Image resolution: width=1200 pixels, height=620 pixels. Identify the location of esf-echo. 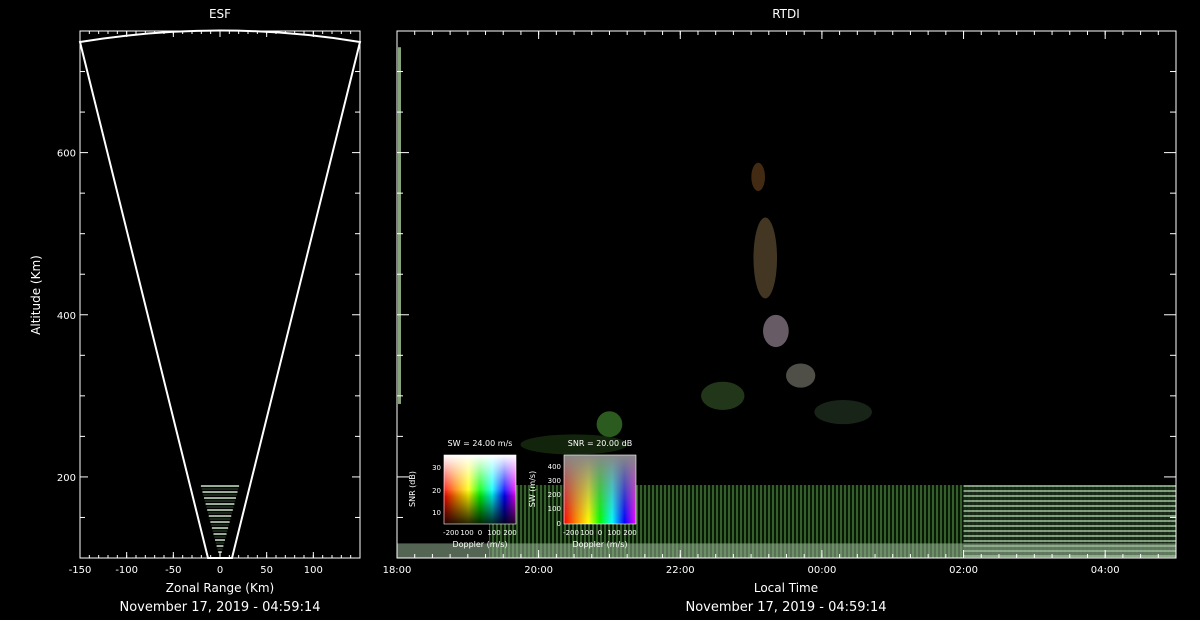
(220, 521).